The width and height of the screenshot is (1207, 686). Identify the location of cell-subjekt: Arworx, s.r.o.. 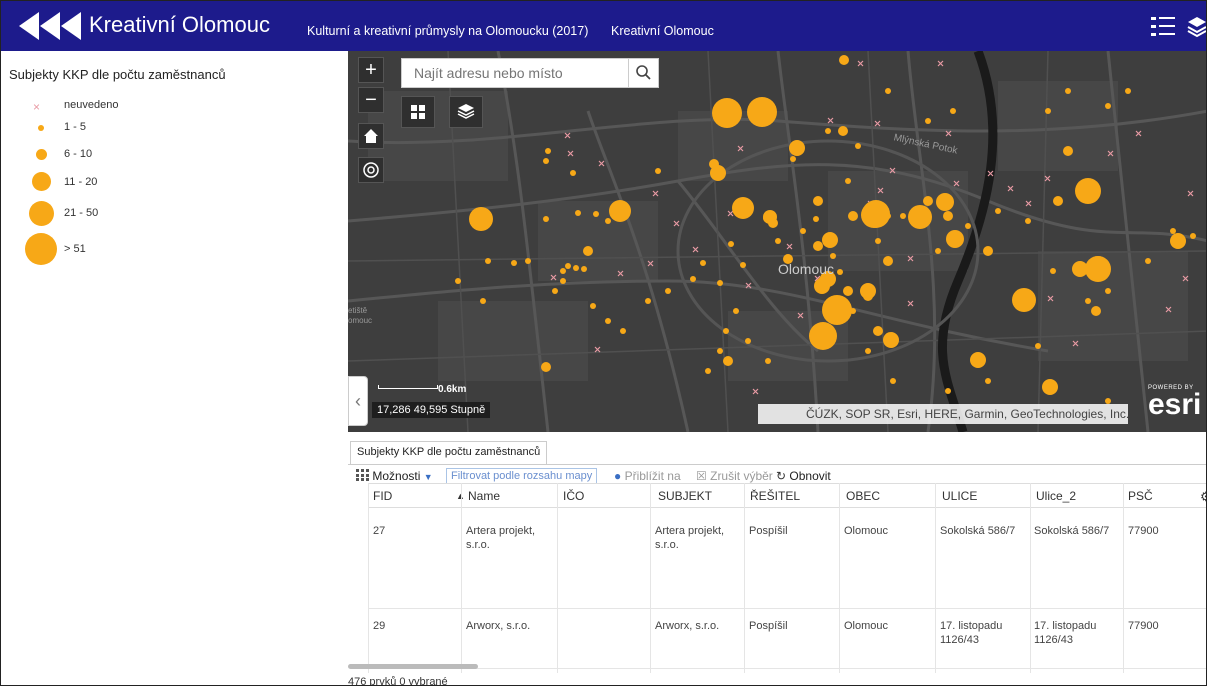
(687, 626).